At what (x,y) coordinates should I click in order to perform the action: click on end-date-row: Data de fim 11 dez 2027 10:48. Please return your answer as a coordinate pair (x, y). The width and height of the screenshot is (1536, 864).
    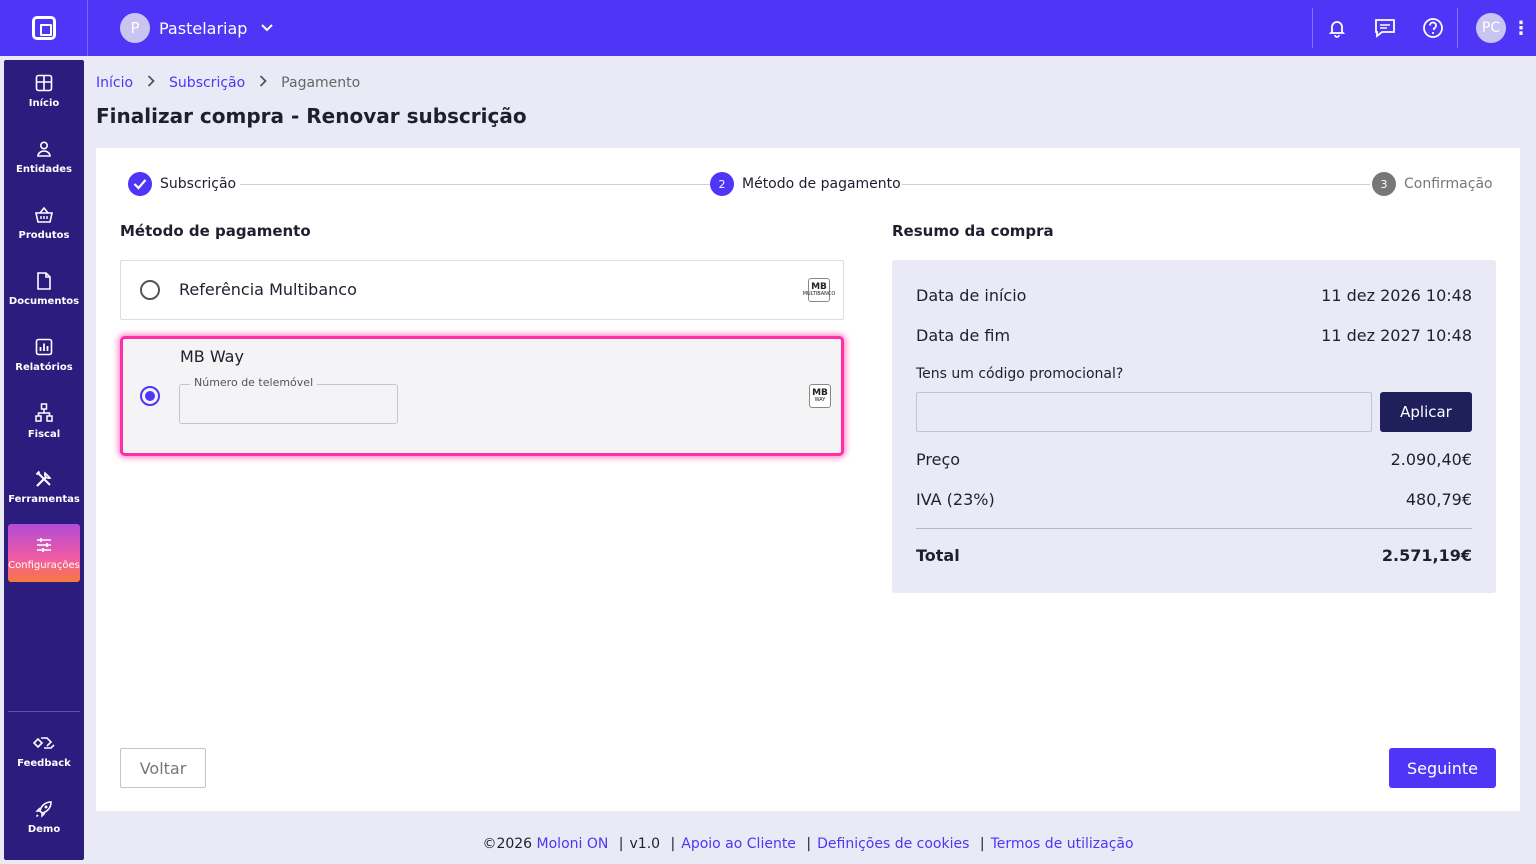
    Looking at the image, I should click on (1194, 335).